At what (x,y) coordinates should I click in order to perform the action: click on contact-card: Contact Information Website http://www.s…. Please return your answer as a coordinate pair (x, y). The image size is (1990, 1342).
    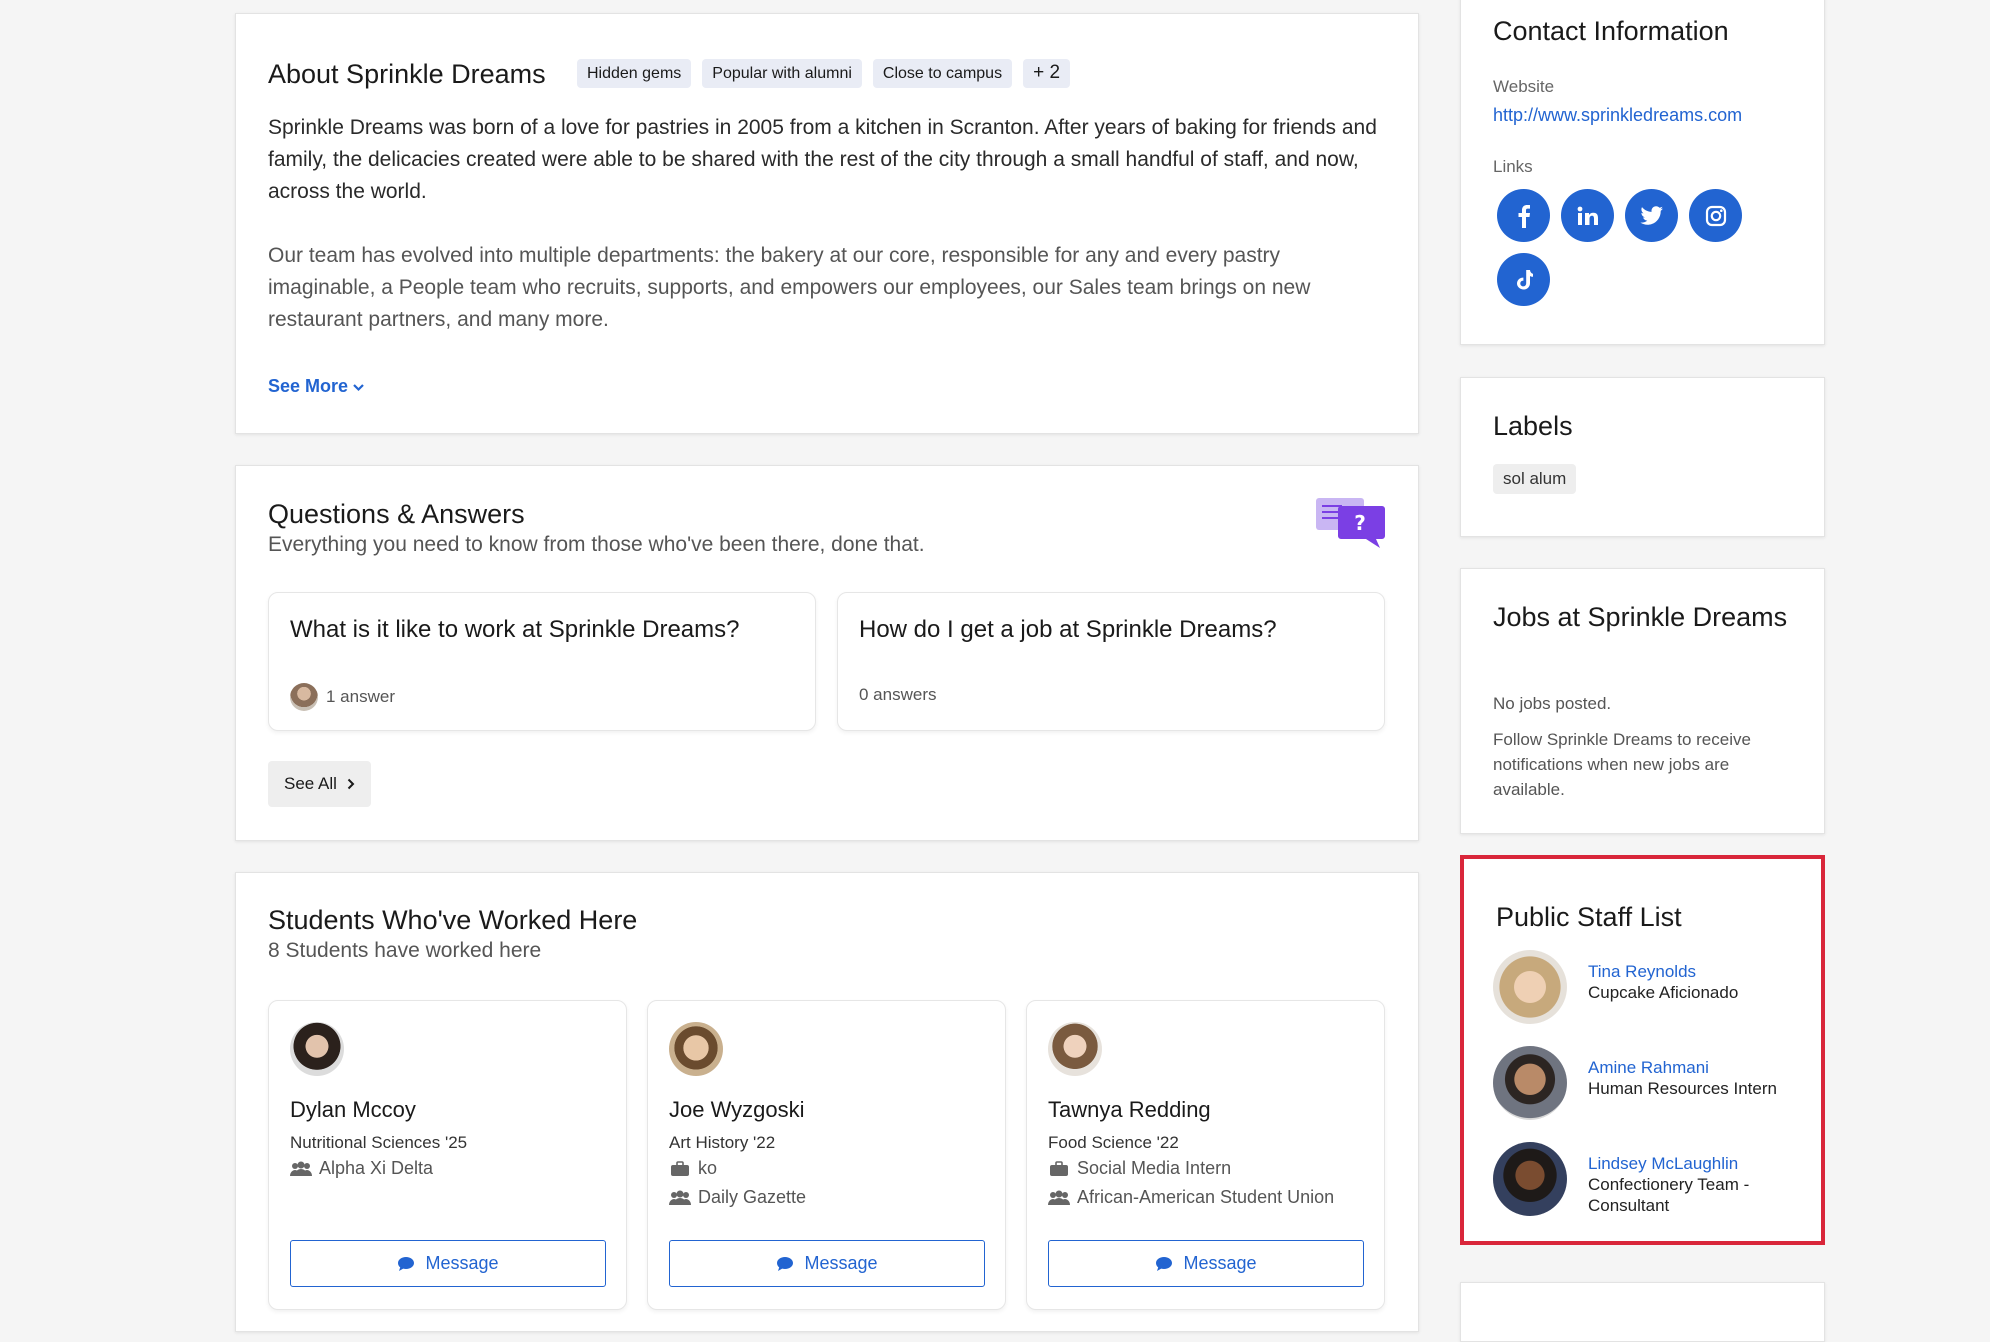
    Looking at the image, I should click on (1642, 172).